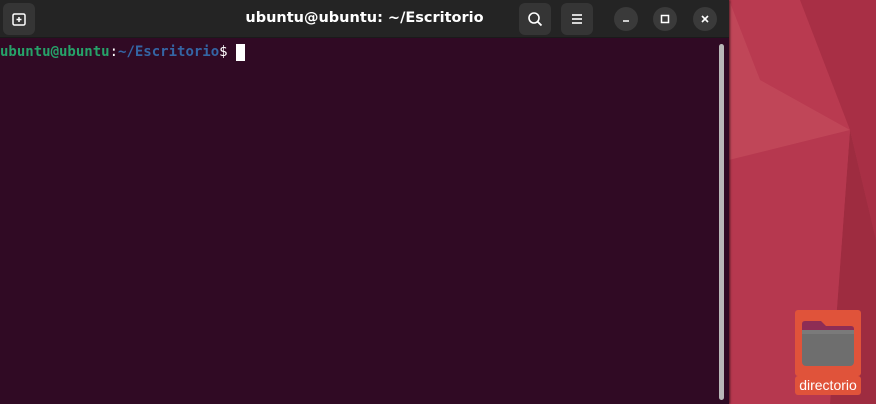 This screenshot has width=876, height=404. Describe the element at coordinates (240, 52) in the screenshot. I see `text-cursor` at that location.